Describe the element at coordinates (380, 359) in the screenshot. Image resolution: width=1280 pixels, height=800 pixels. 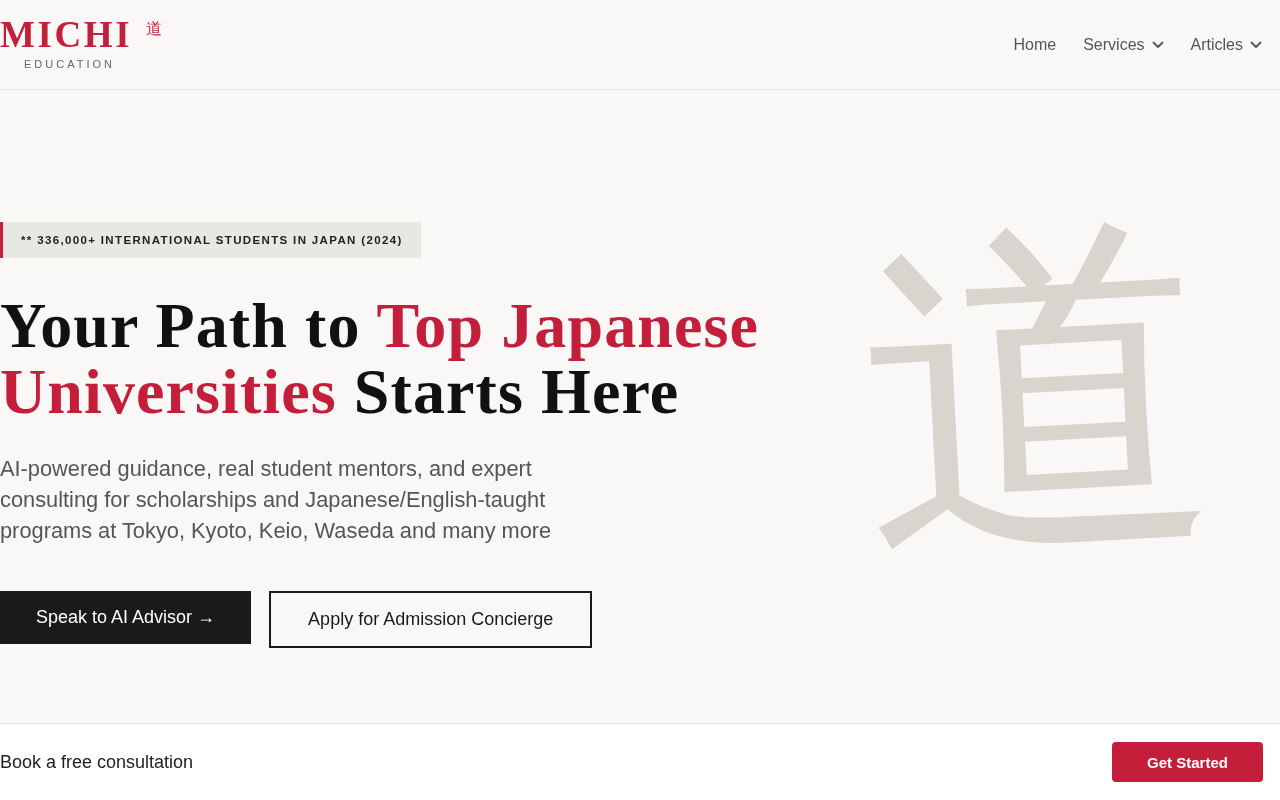
I see `hero-heading: Your Path to Top Japanese Universities Starts Here` at that location.